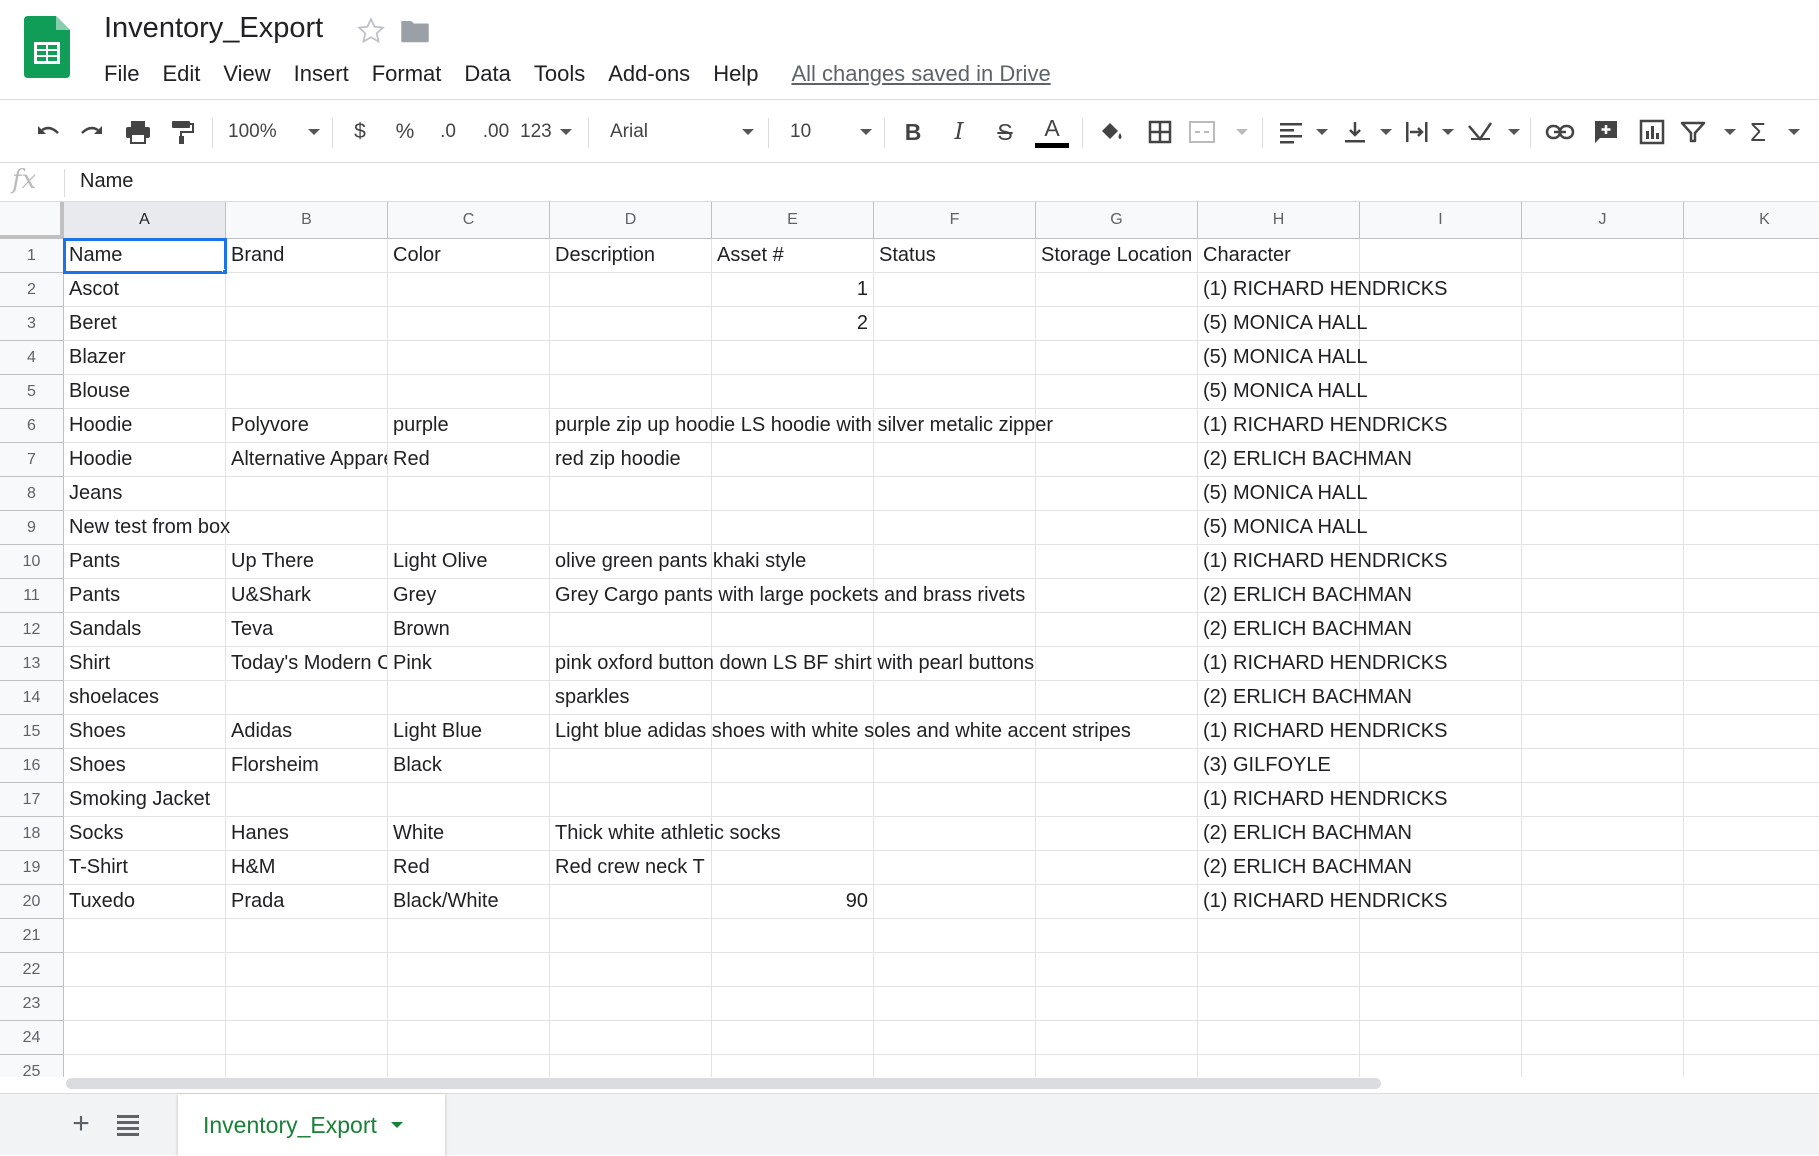 Image resolution: width=1819 pixels, height=1156 pixels. What do you see at coordinates (955, 392) in the screenshot?
I see `cell-f5` at bounding box center [955, 392].